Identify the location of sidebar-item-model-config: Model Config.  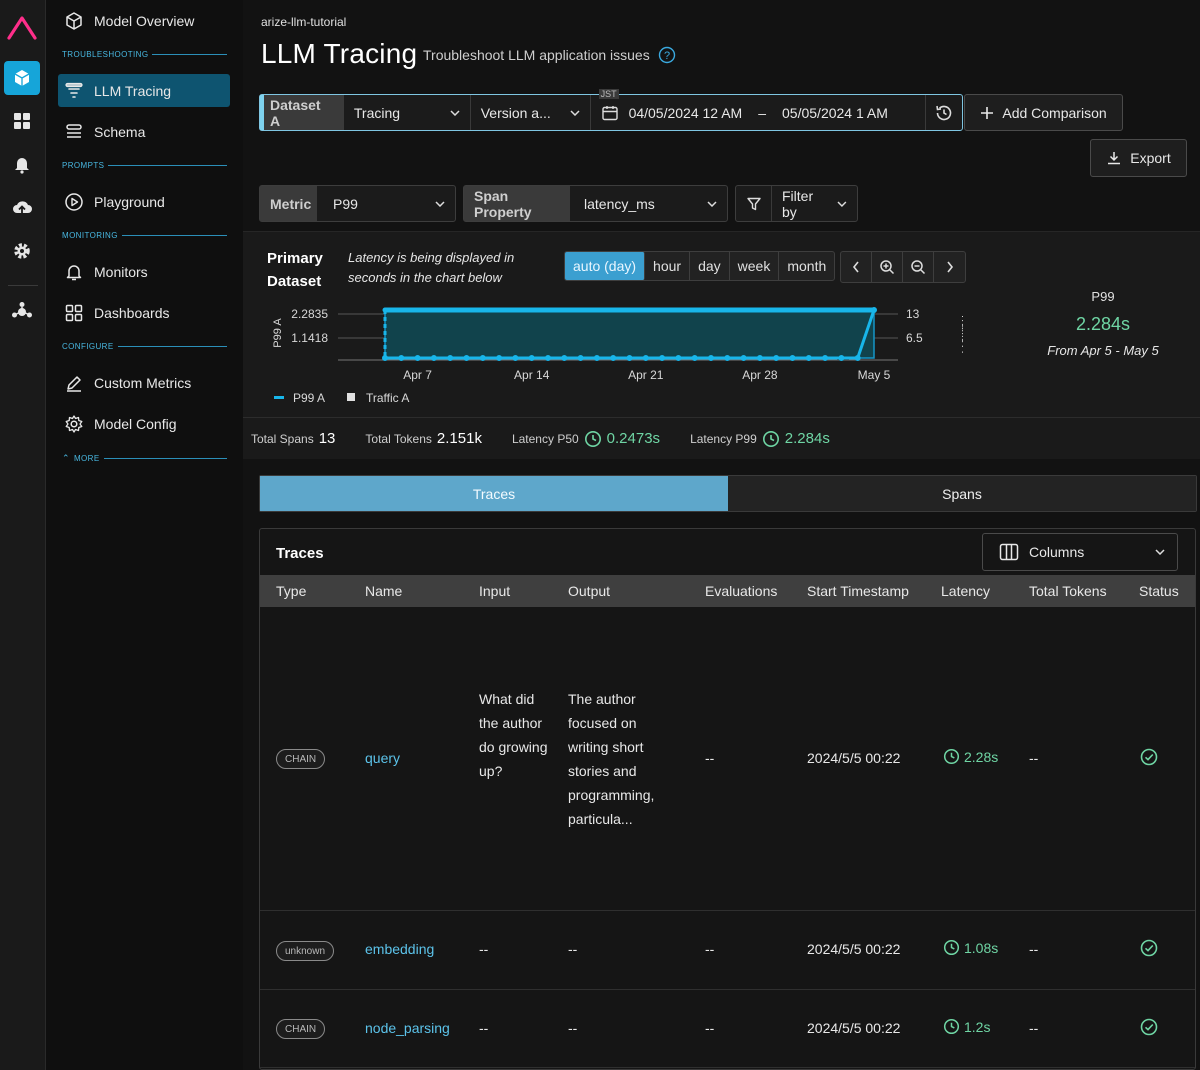
(144, 423).